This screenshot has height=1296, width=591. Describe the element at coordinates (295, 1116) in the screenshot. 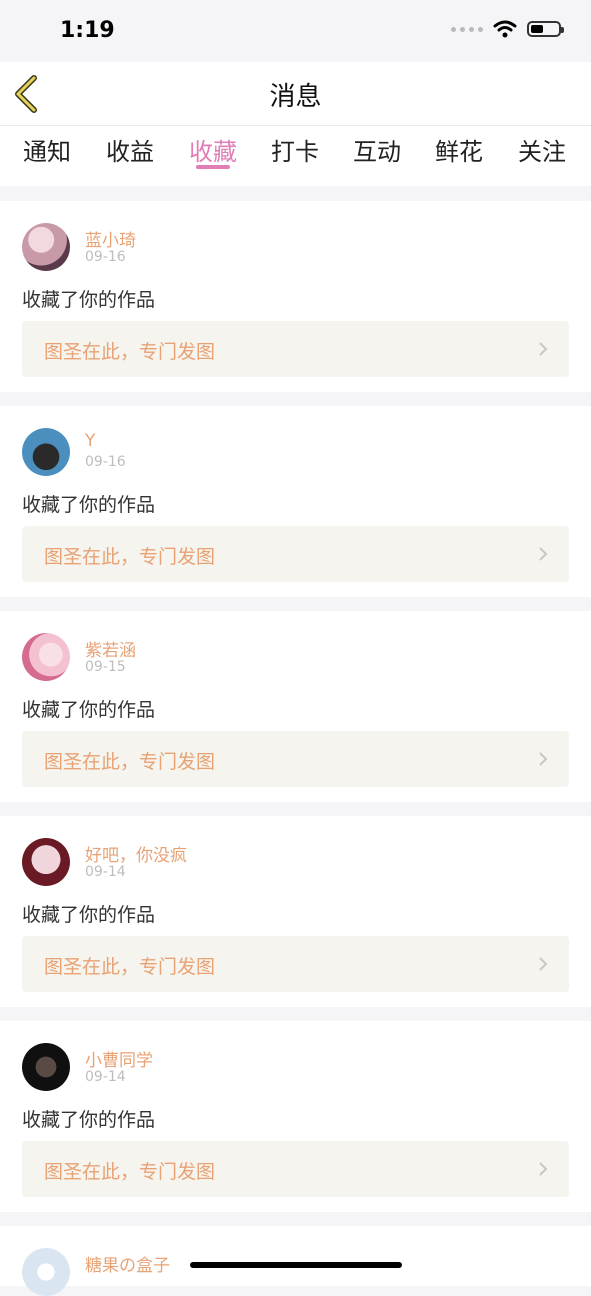

I see `list-item: 小曹同学 09-14 收藏了你的作品 图圣在此，专门发图` at that location.